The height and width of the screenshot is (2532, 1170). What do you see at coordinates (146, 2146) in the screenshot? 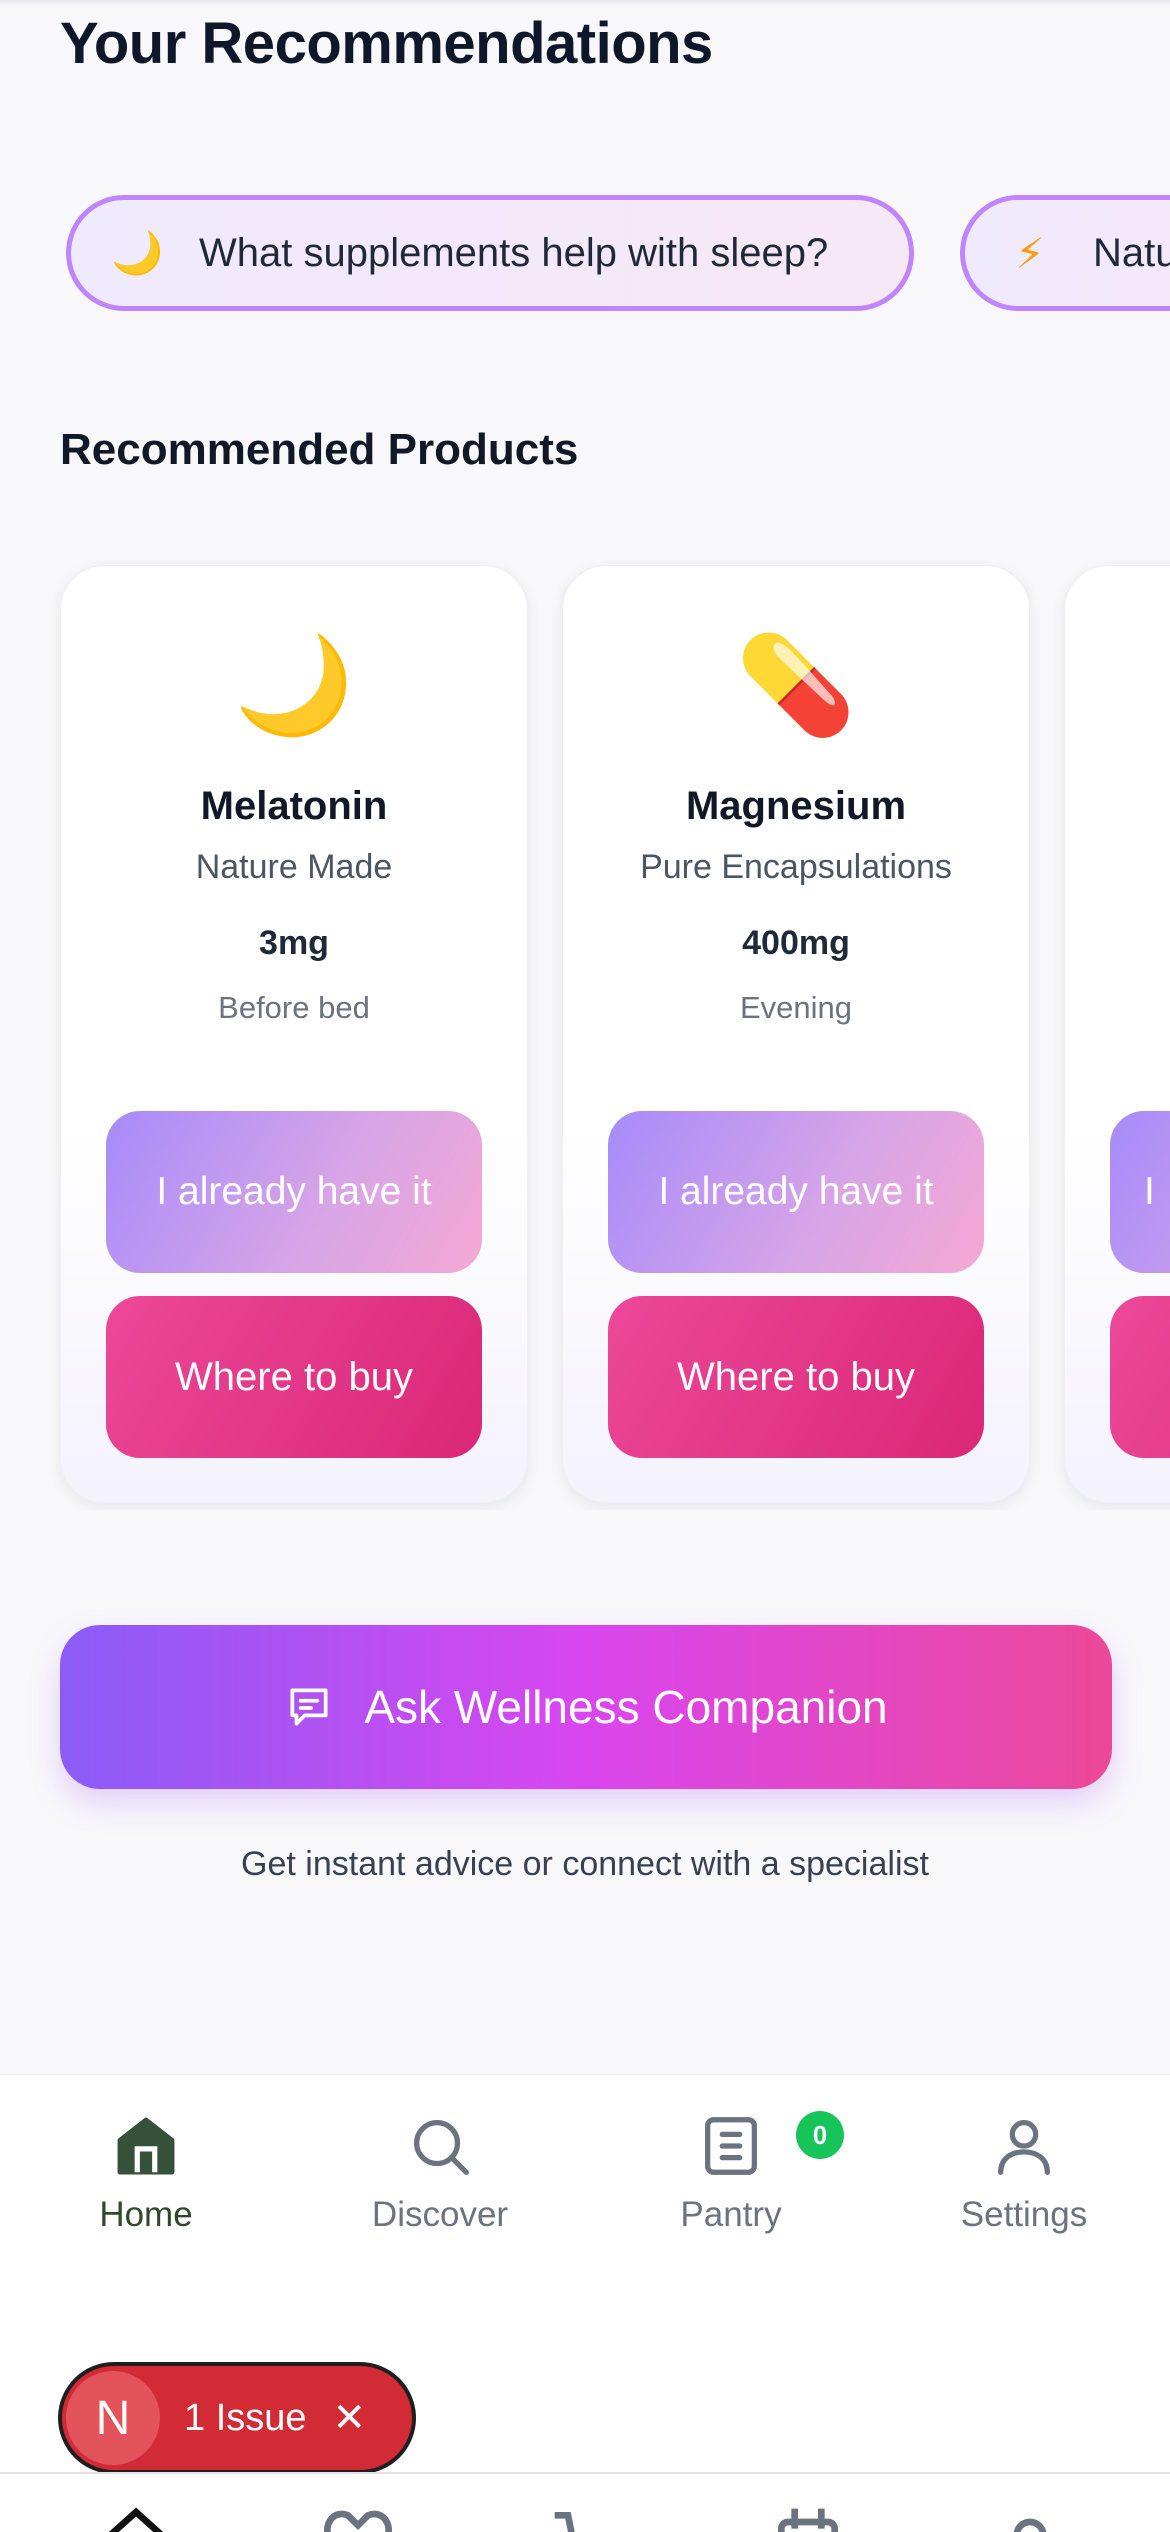
I see `home-icon` at bounding box center [146, 2146].